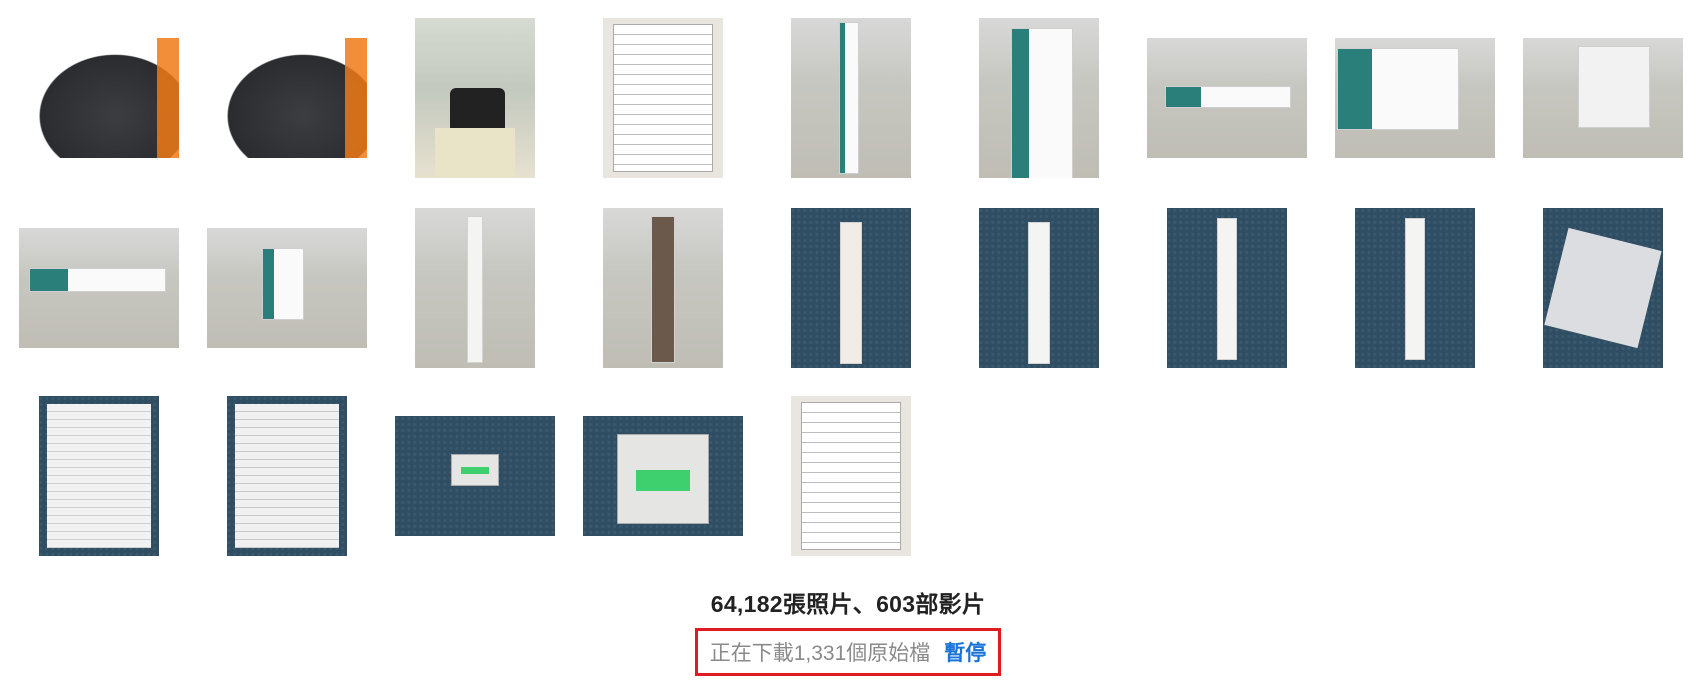 This screenshot has width=1696, height=680. What do you see at coordinates (848, 604) in the screenshot?
I see `library-summary: 64,182張照片、603部影片` at bounding box center [848, 604].